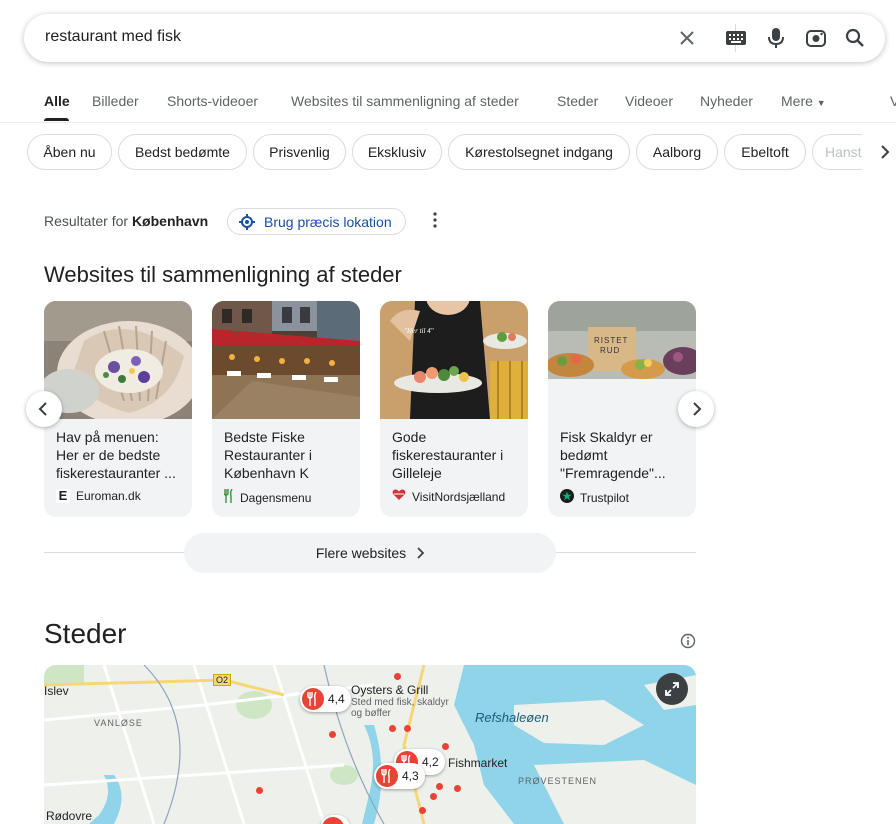 Image resolution: width=896 pixels, height=824 pixels. Describe the element at coordinates (113, 37) in the screenshot. I see `search-input: restaurant med fisk` at that location.